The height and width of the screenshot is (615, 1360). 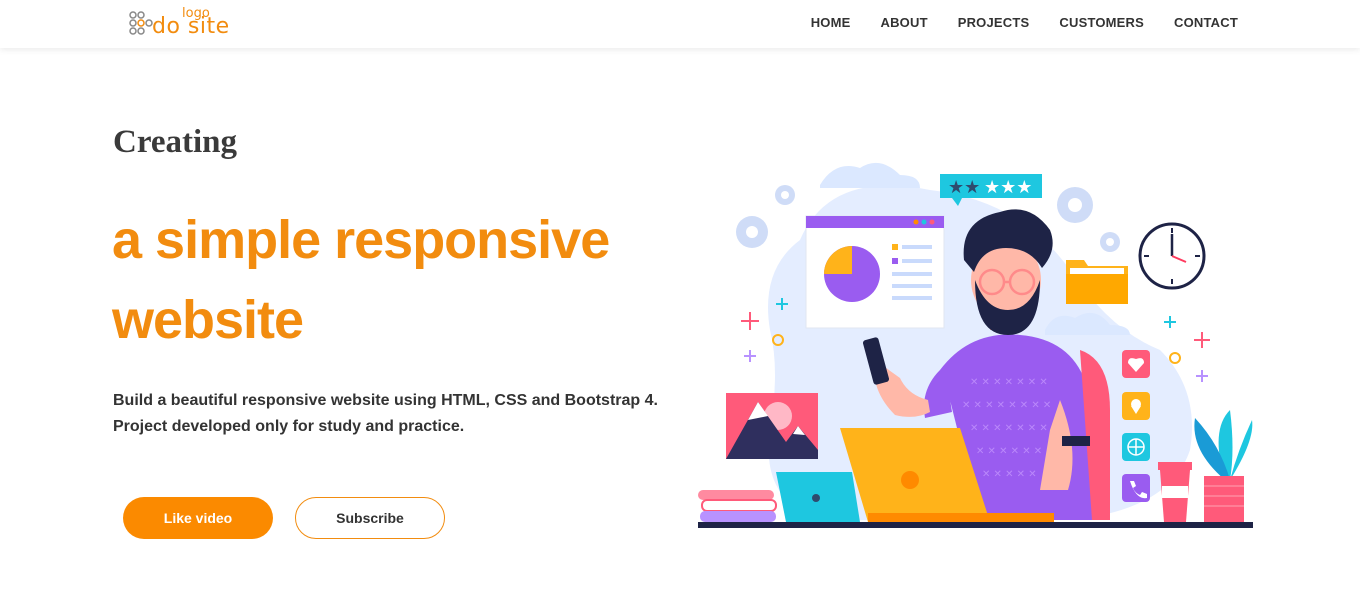 What do you see at coordinates (1097, 282) in the screenshot?
I see `folder-icon` at bounding box center [1097, 282].